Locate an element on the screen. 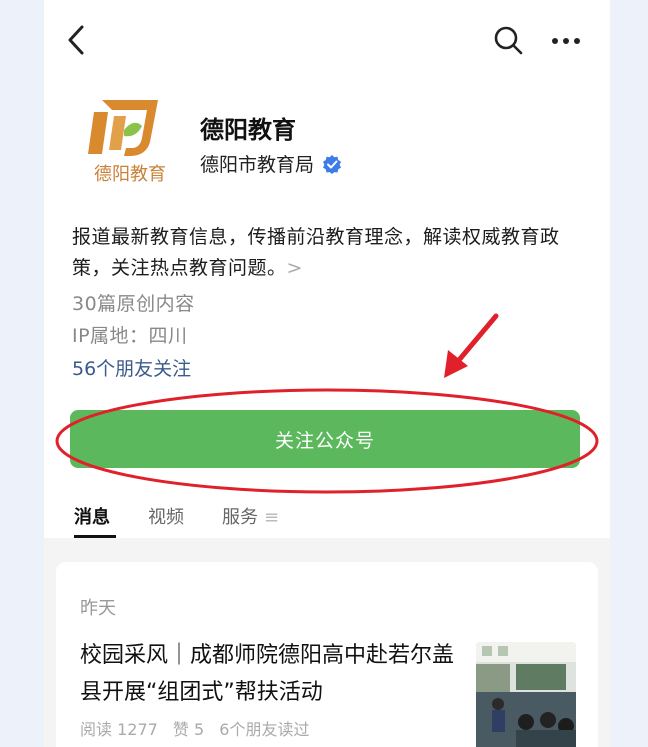 The width and height of the screenshot is (648, 747). account-name: 德阳教育 is located at coordinates (248, 130).